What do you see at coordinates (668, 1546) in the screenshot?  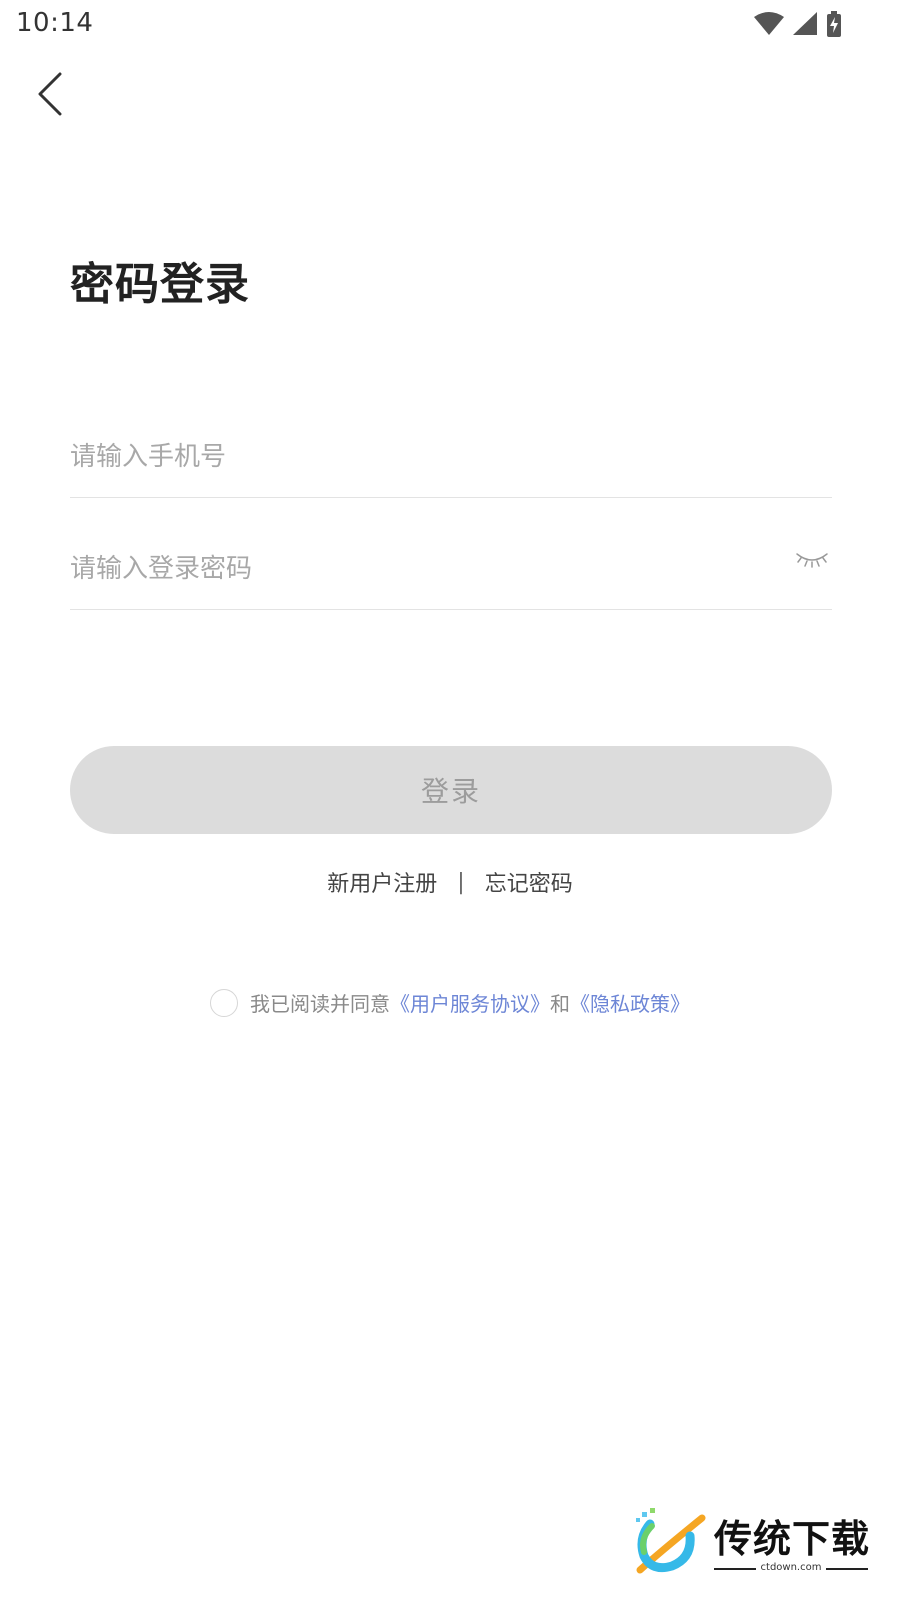 I see `watermark-logo-icon` at bounding box center [668, 1546].